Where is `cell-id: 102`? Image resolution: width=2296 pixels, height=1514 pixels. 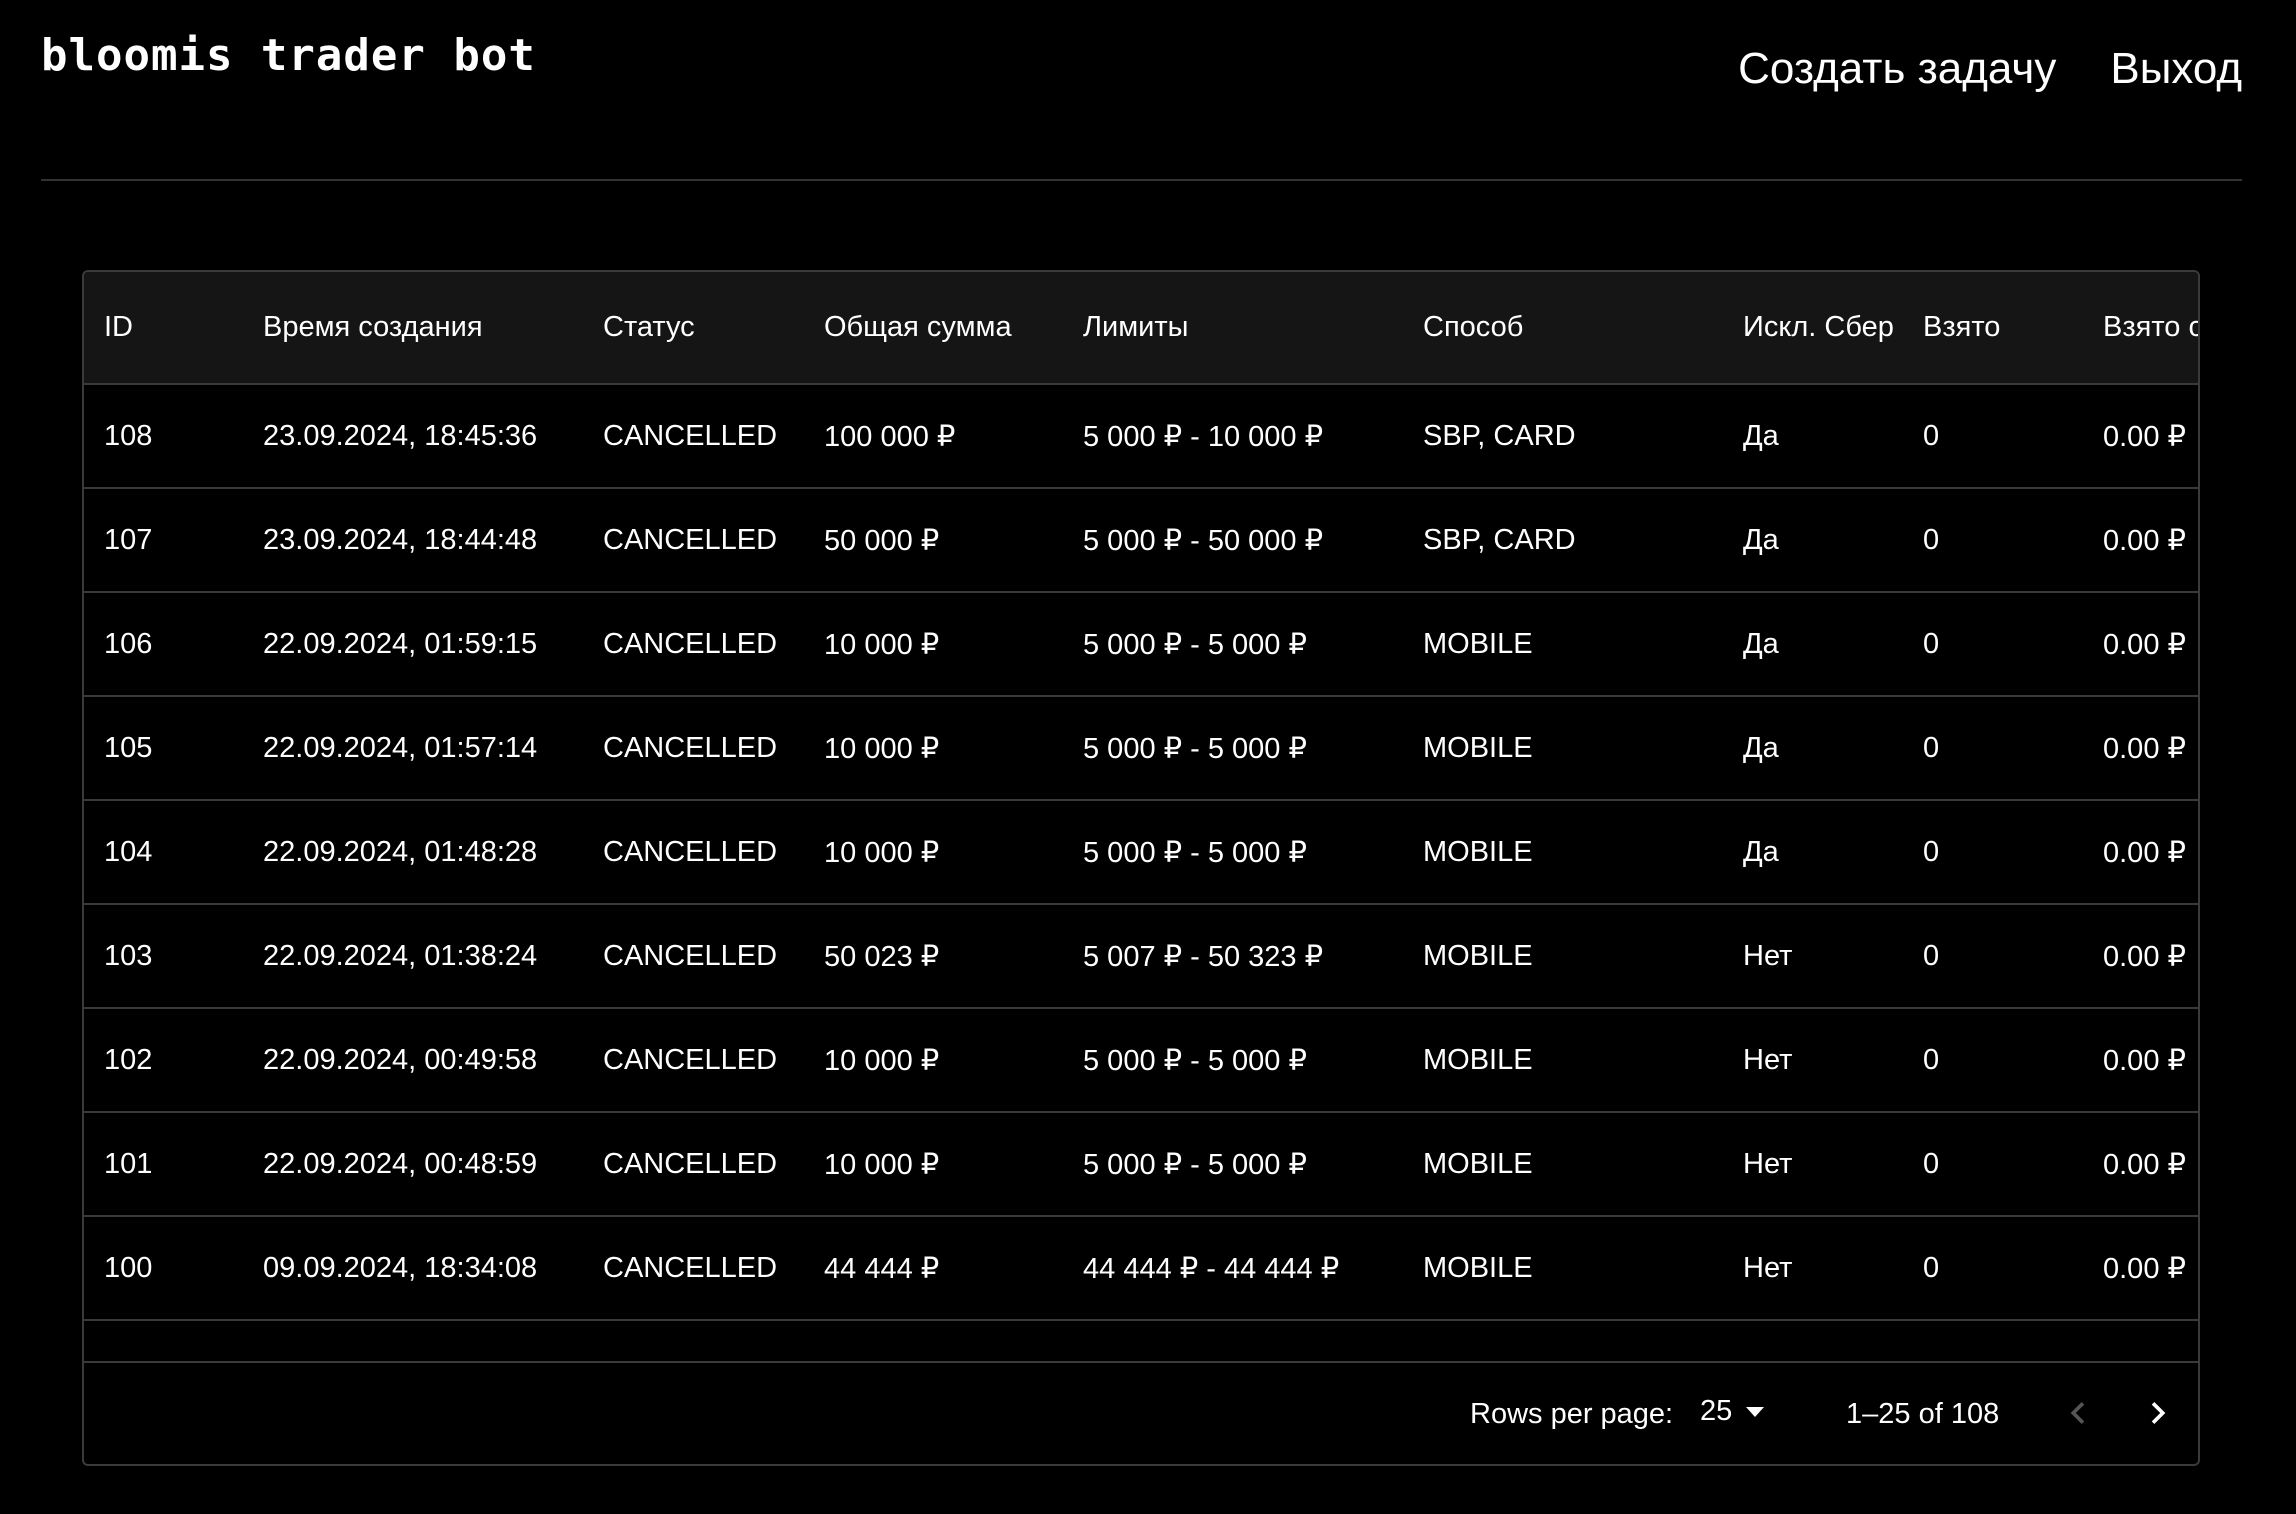
cell-id: 102 is located at coordinates (163, 1060).